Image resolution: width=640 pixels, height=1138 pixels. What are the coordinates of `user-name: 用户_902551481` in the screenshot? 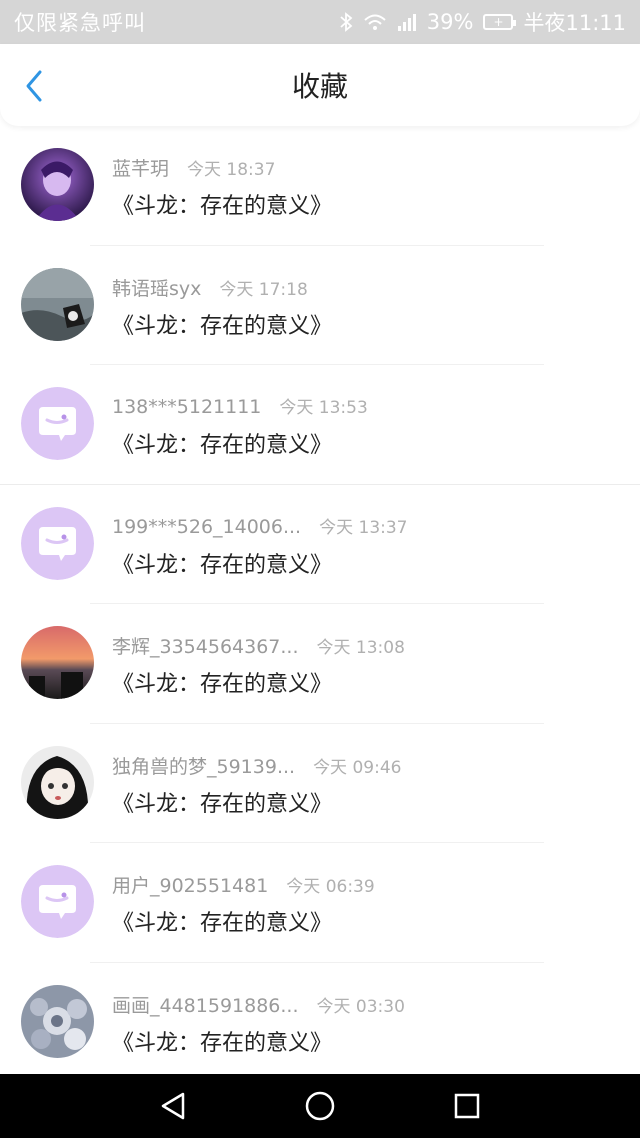 It's located at (190, 886).